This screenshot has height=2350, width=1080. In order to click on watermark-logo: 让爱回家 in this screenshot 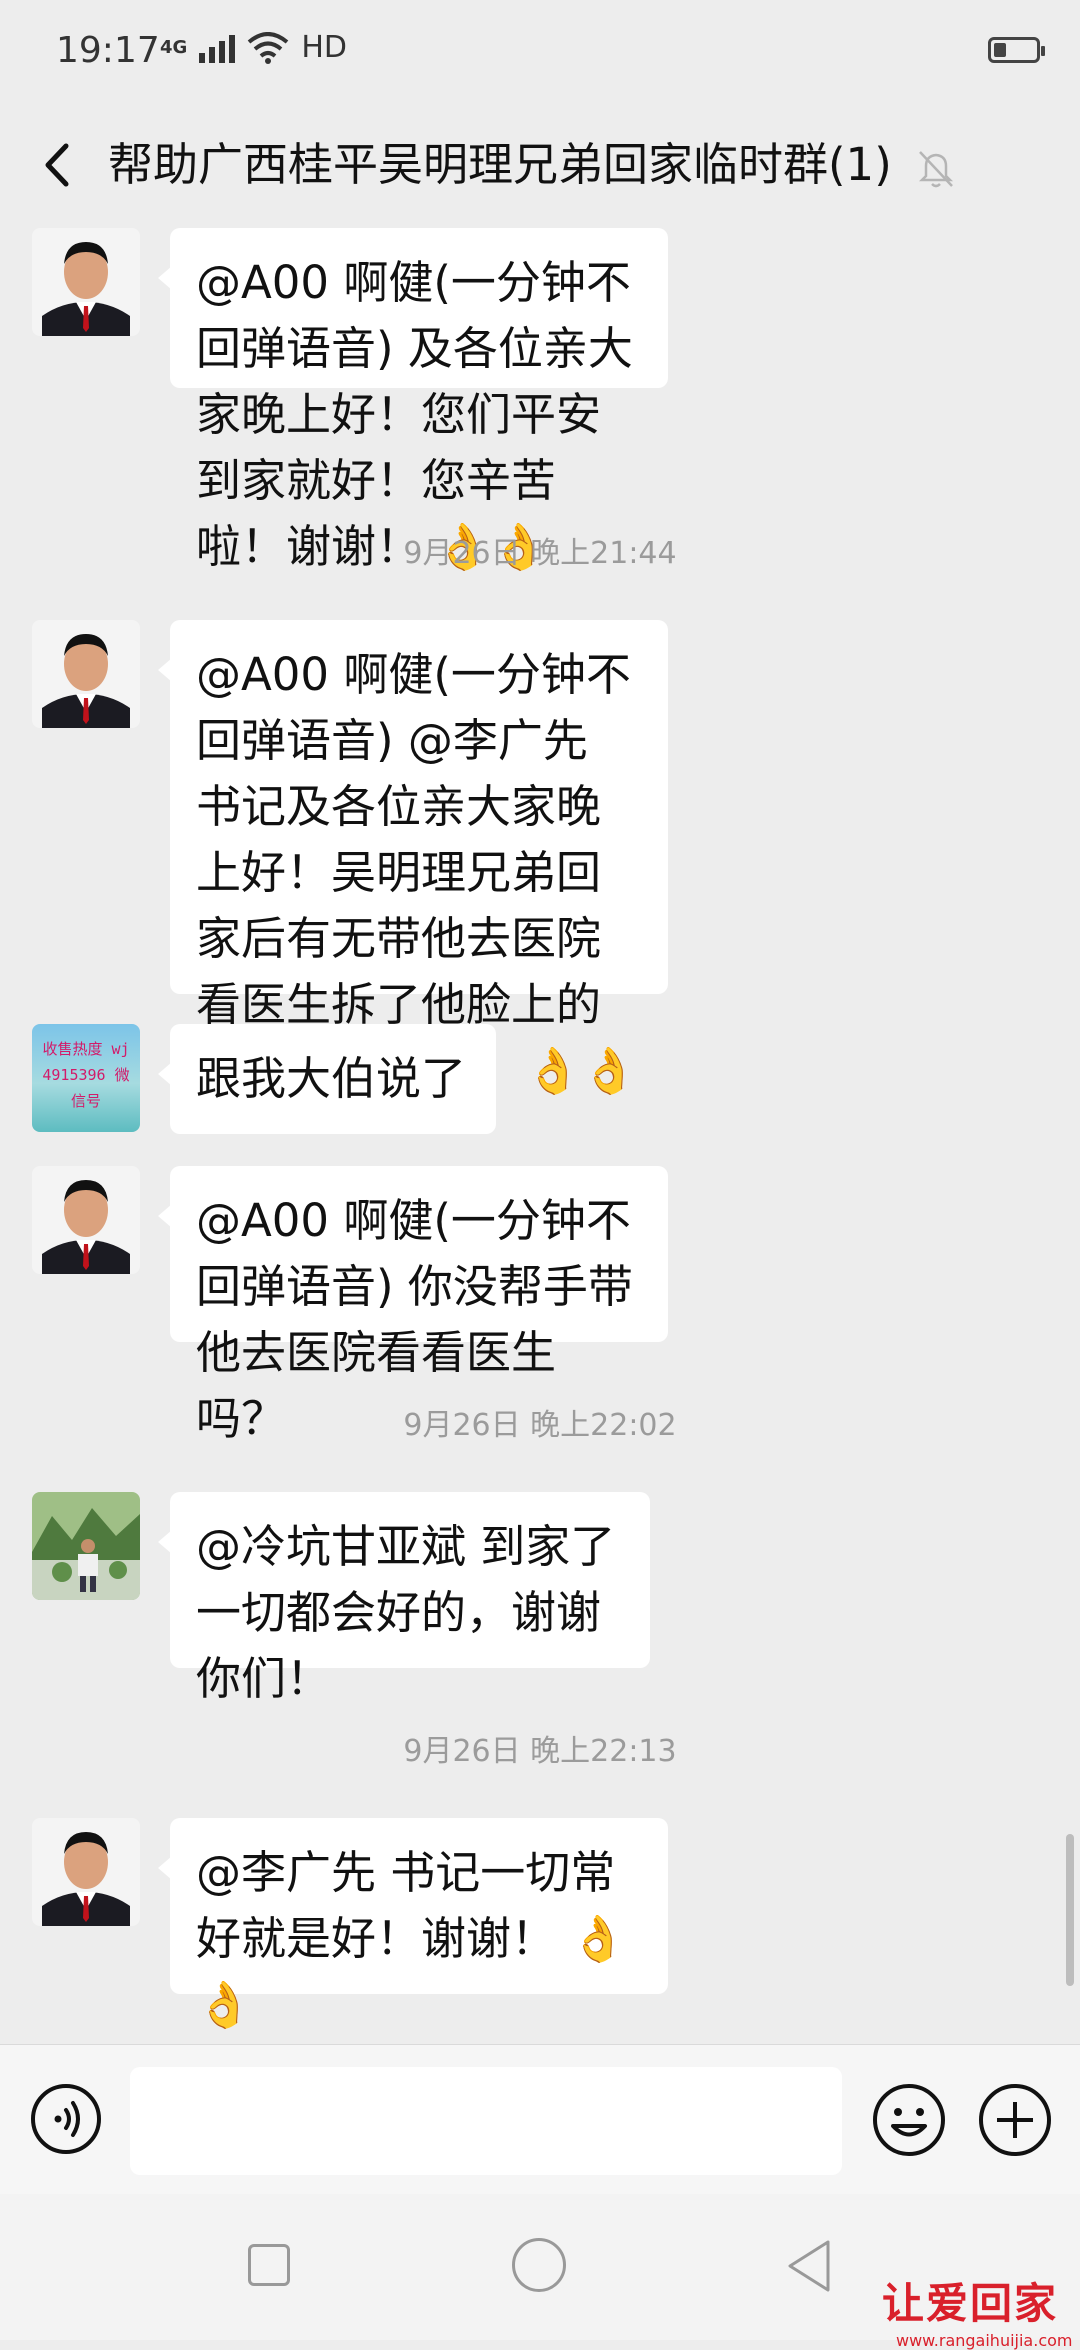, I will do `click(970, 2303)`.